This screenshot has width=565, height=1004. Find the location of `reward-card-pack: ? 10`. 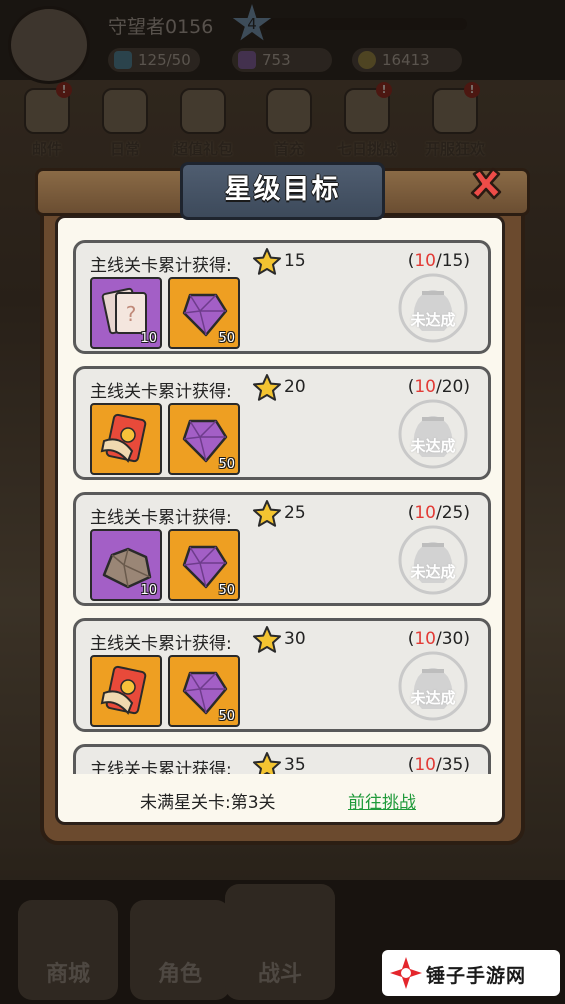

reward-card-pack: ? 10 is located at coordinates (126, 313).